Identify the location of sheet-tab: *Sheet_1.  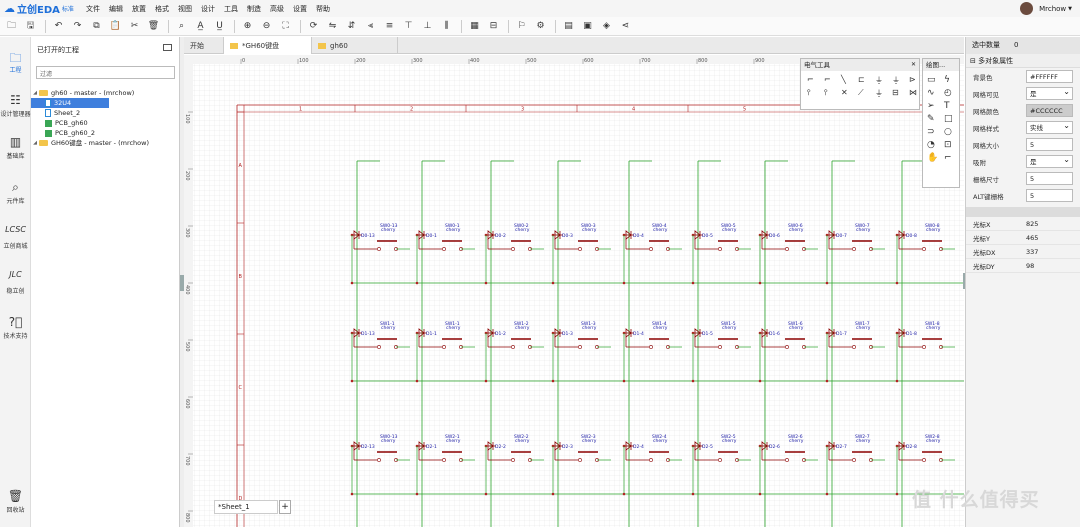
(246, 507).